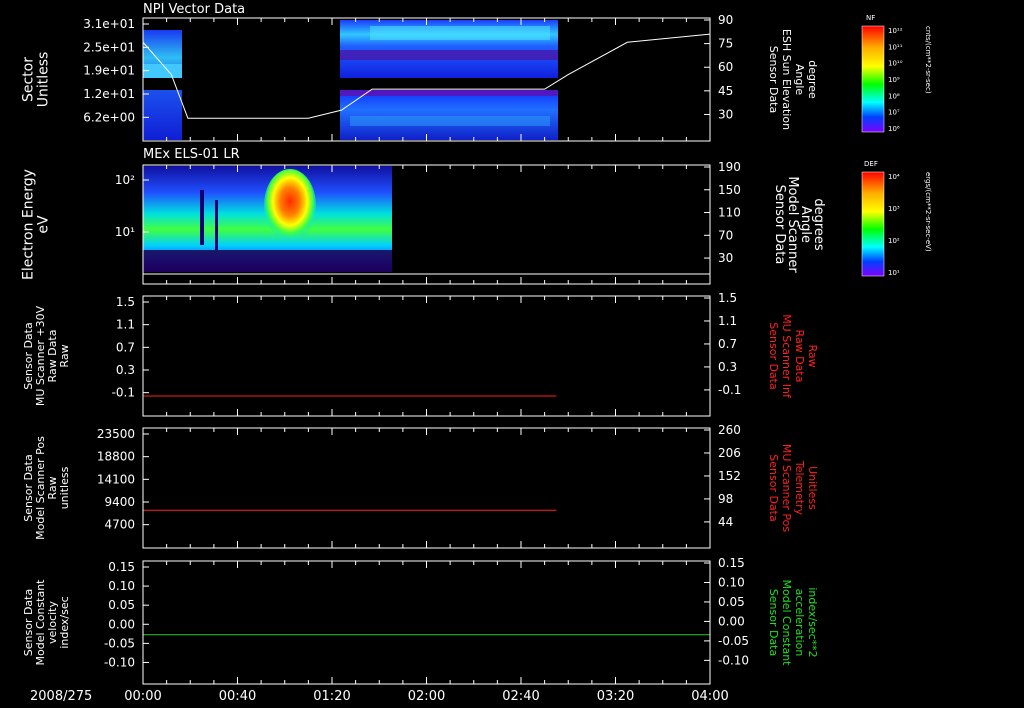  Describe the element at coordinates (123, 393) in the screenshot. I see `y-tick-label-left: -0.1` at that location.